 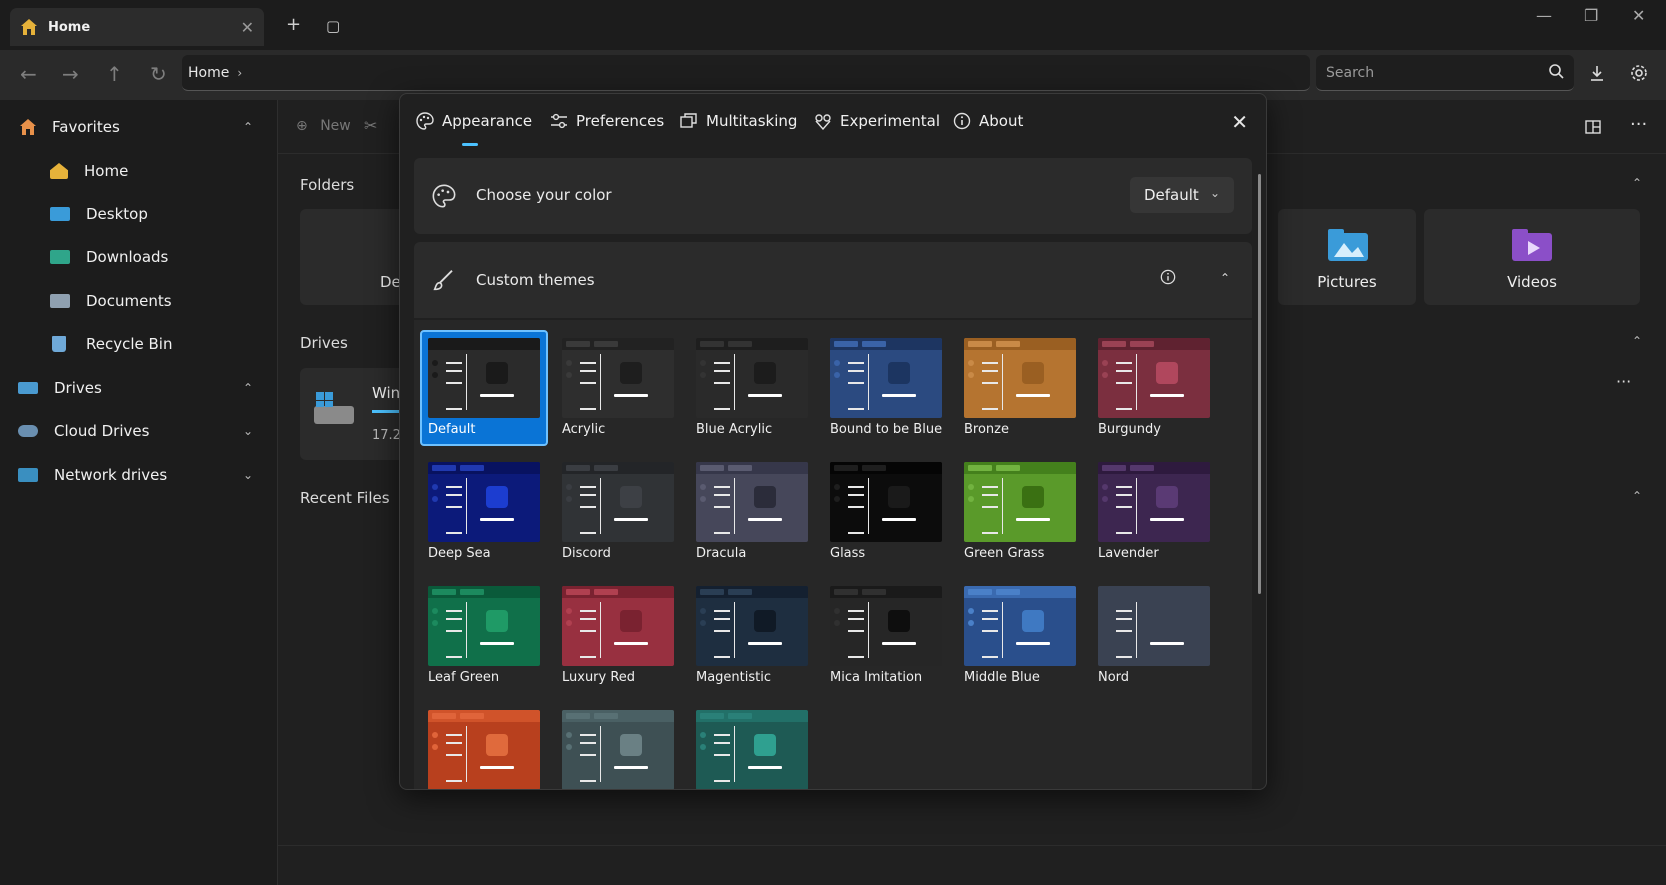 What do you see at coordinates (1020, 636) in the screenshot?
I see `theme-tile: Middle Blue` at bounding box center [1020, 636].